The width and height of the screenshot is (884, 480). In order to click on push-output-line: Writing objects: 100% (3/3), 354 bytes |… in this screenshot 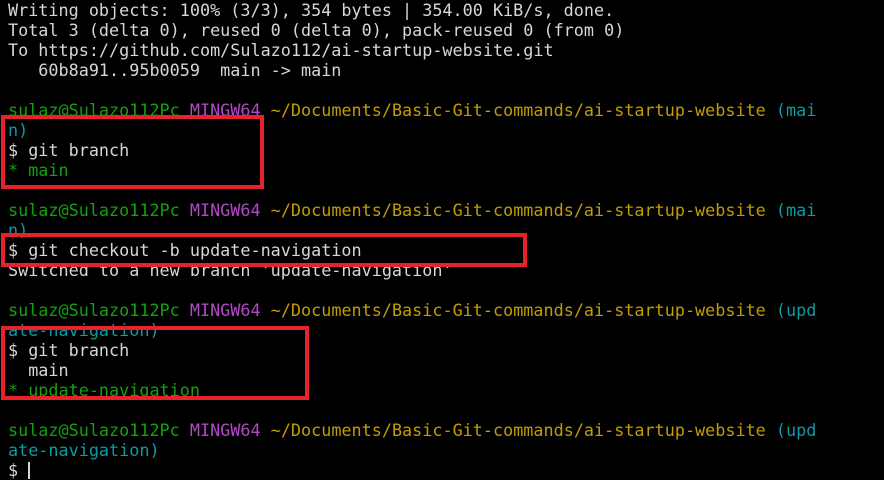, I will do `click(311, 10)`.